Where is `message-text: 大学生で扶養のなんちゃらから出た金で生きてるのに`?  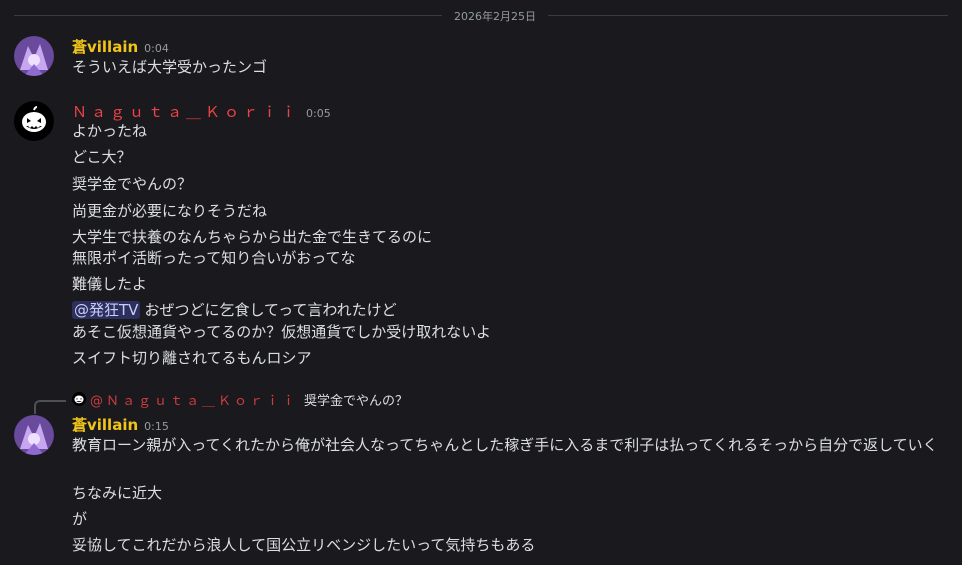 message-text: 大学生で扶養のなんちゃらから出た金で生きてるのに is located at coordinates (252, 237).